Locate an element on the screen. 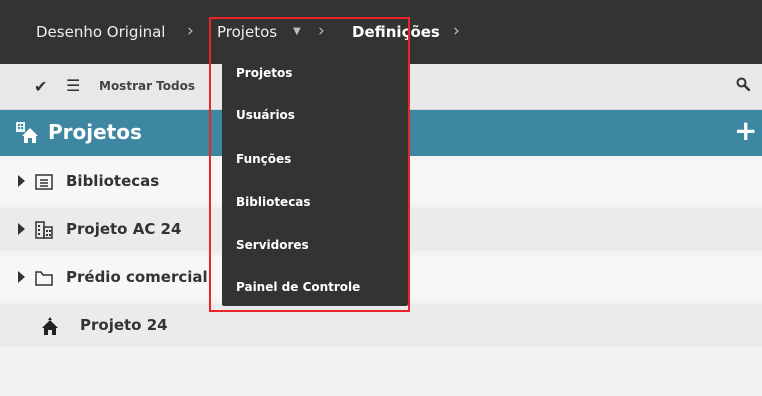 The width and height of the screenshot is (762, 396). folder-icon is located at coordinates (44, 278).